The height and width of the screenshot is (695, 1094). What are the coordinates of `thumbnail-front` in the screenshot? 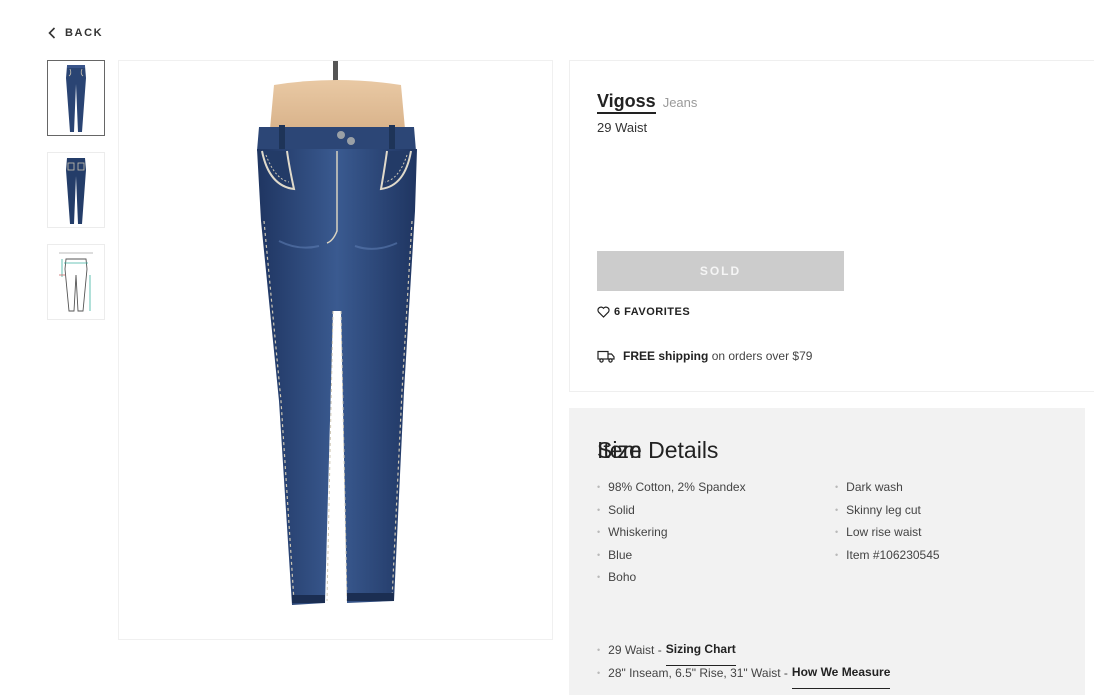 It's located at (76, 98).